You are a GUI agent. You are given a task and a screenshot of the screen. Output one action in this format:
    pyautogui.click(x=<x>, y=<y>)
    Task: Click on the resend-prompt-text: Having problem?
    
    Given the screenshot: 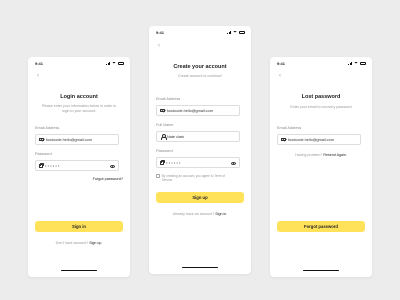 What is the action you would take?
    pyautogui.click(x=309, y=155)
    